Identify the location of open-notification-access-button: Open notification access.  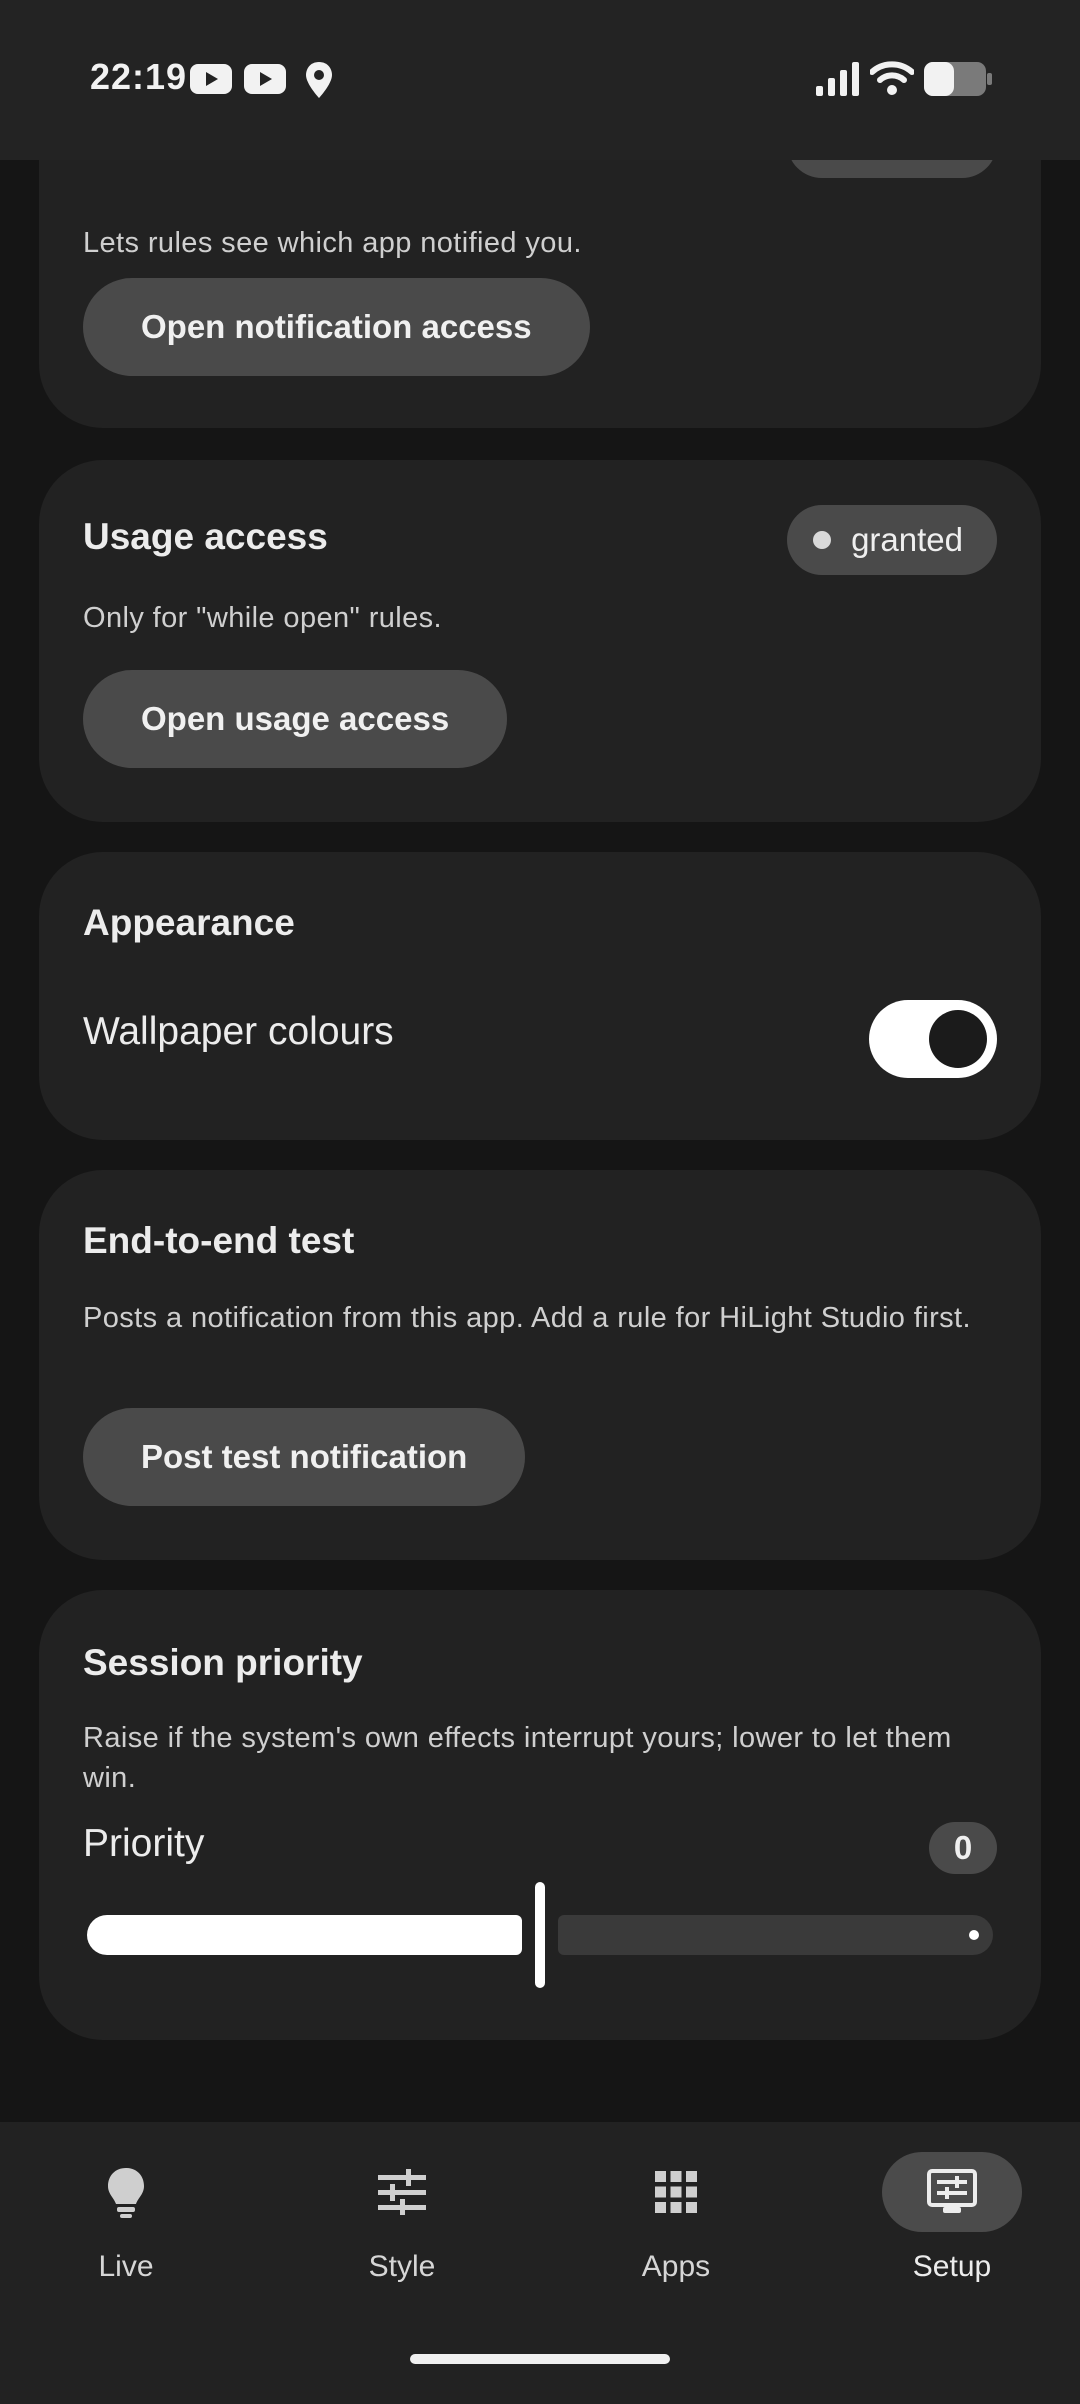
(336, 327).